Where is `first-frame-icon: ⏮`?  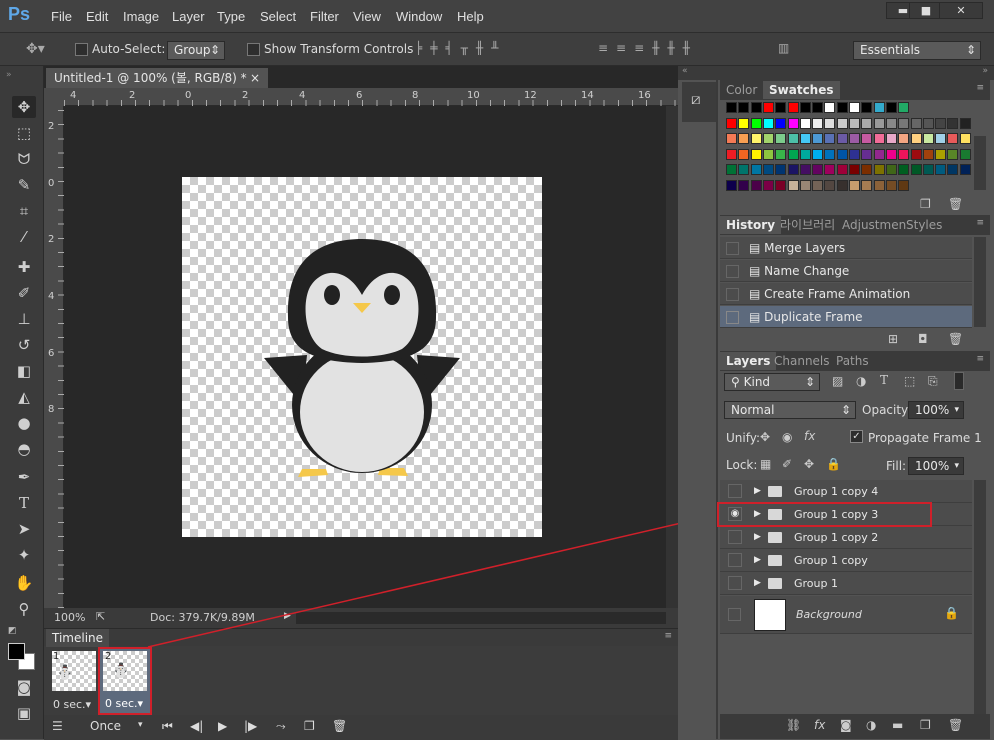 first-frame-icon: ⏮ is located at coordinates (167, 726).